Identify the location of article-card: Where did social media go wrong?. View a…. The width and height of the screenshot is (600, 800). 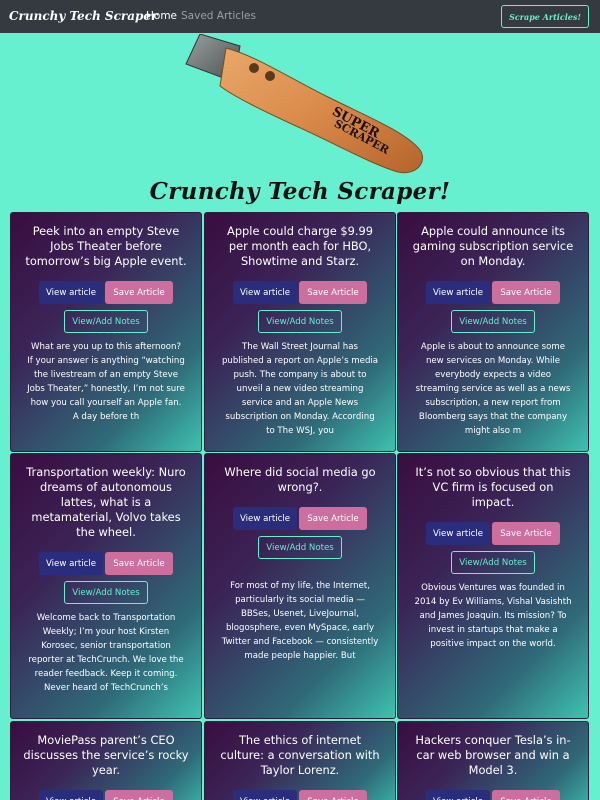
(300, 586).